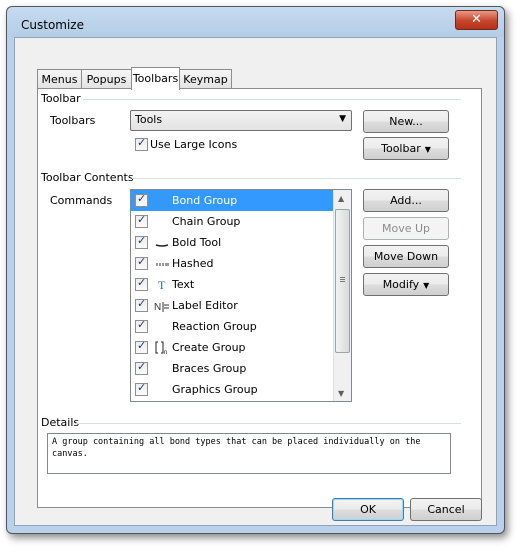 Image resolution: width=519 pixels, height=550 pixels. Describe the element at coordinates (209, 347) in the screenshot. I see `command-label: Create Group` at that location.